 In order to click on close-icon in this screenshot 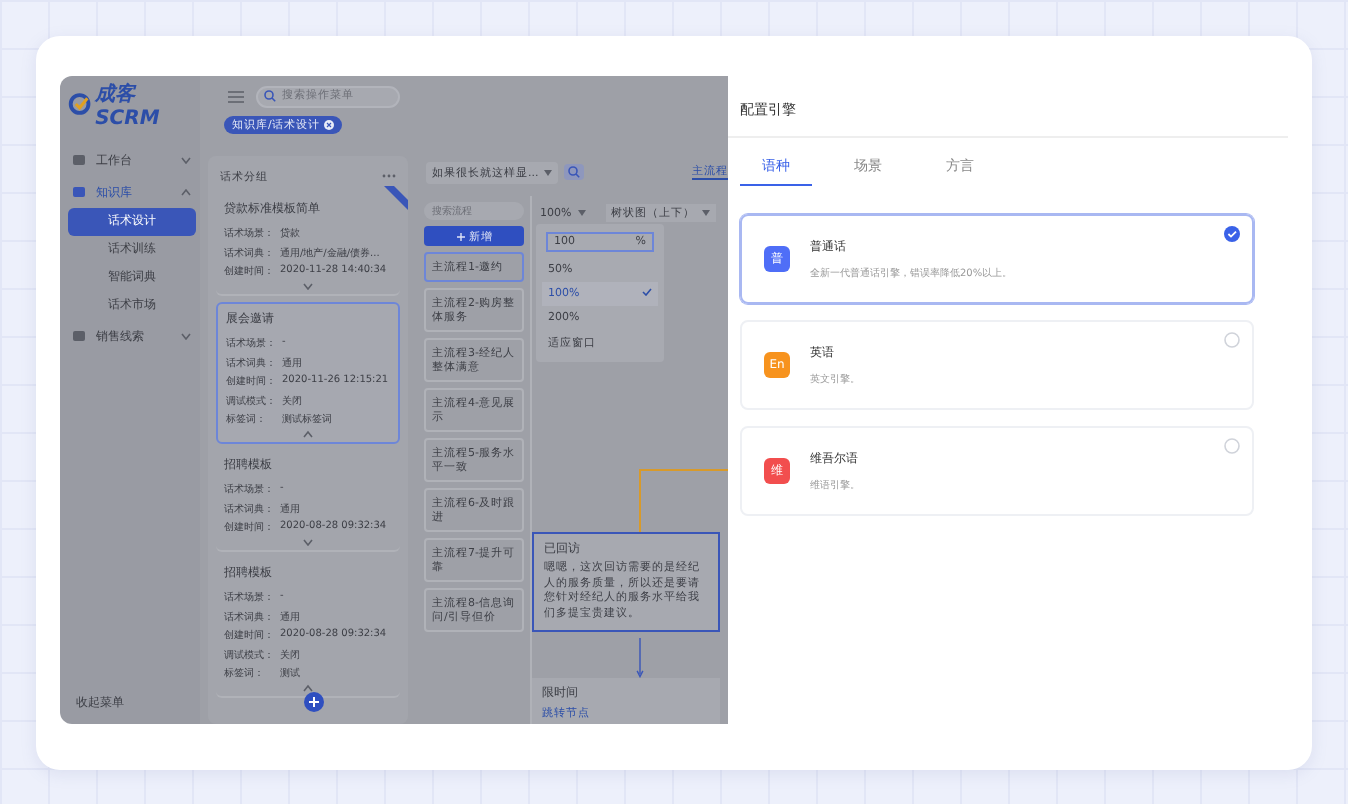, I will do `click(328, 125)`.